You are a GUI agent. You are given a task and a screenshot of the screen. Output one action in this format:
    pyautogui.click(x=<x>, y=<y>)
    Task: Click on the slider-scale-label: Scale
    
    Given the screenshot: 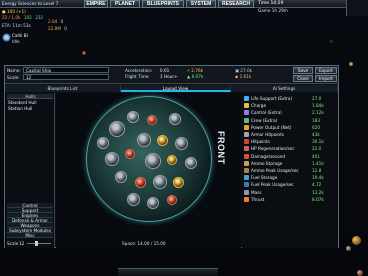 What is the action you would take?
    pyautogui.click(x=13, y=243)
    